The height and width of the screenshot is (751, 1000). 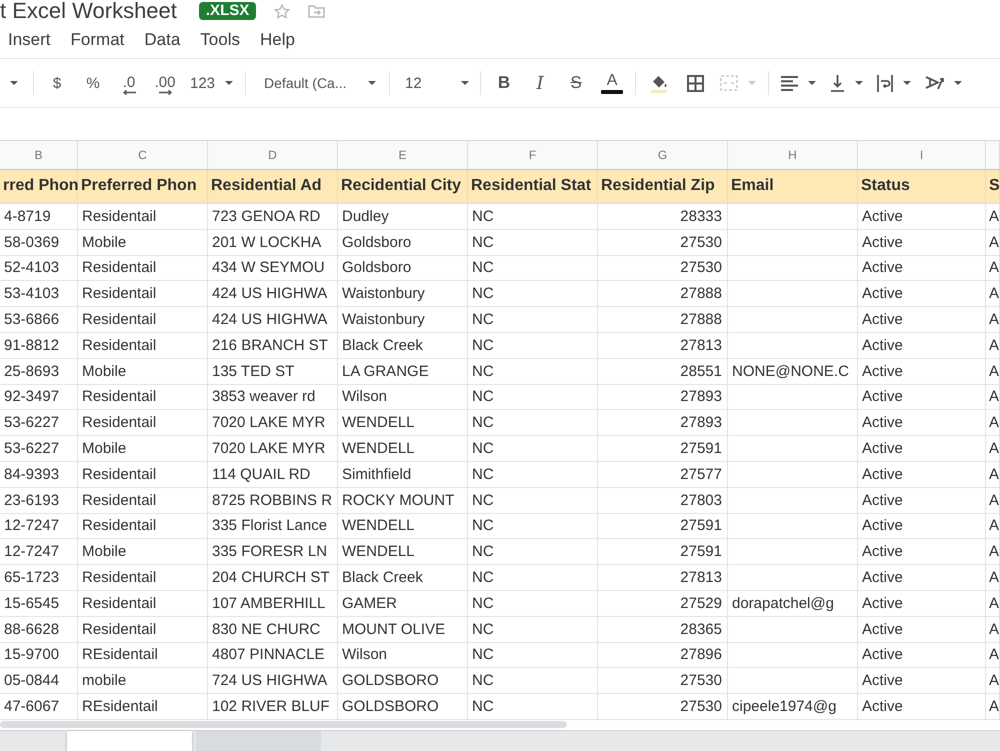 I want to click on document-title: t Excel Worksheet, so click(x=88, y=11).